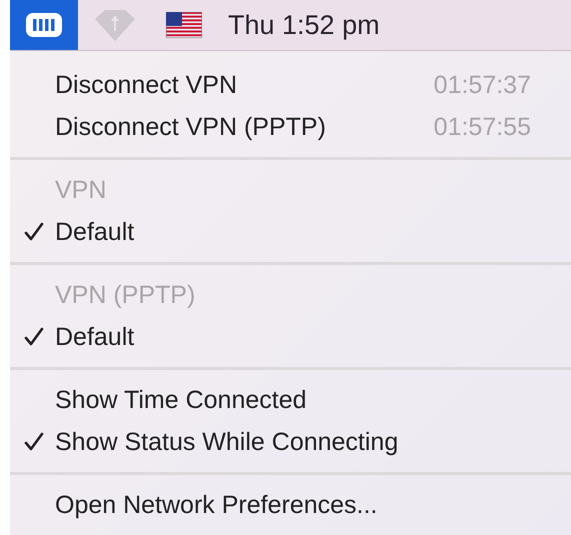  Describe the element at coordinates (482, 127) in the screenshot. I see `connected-time: 01:57:55` at that location.